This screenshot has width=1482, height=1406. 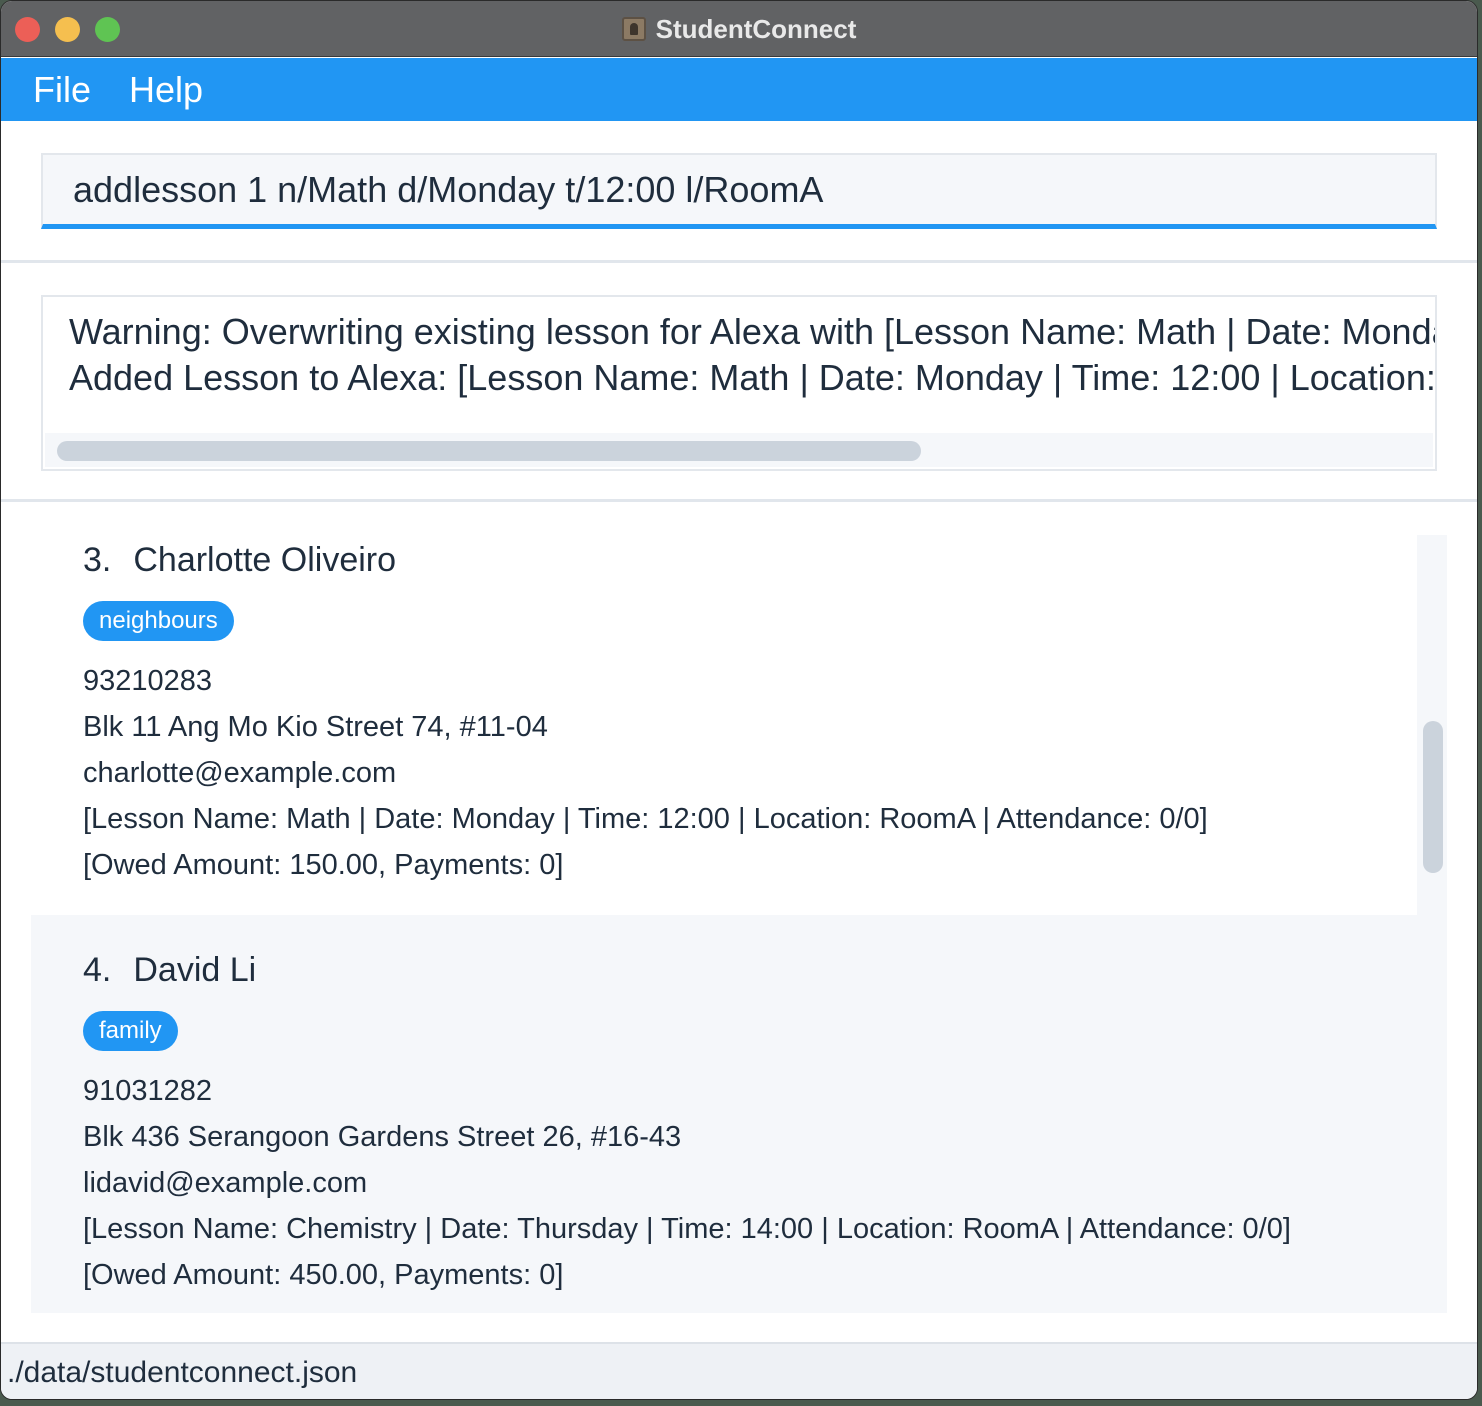 I want to click on menu-help: Help, so click(x=166, y=90).